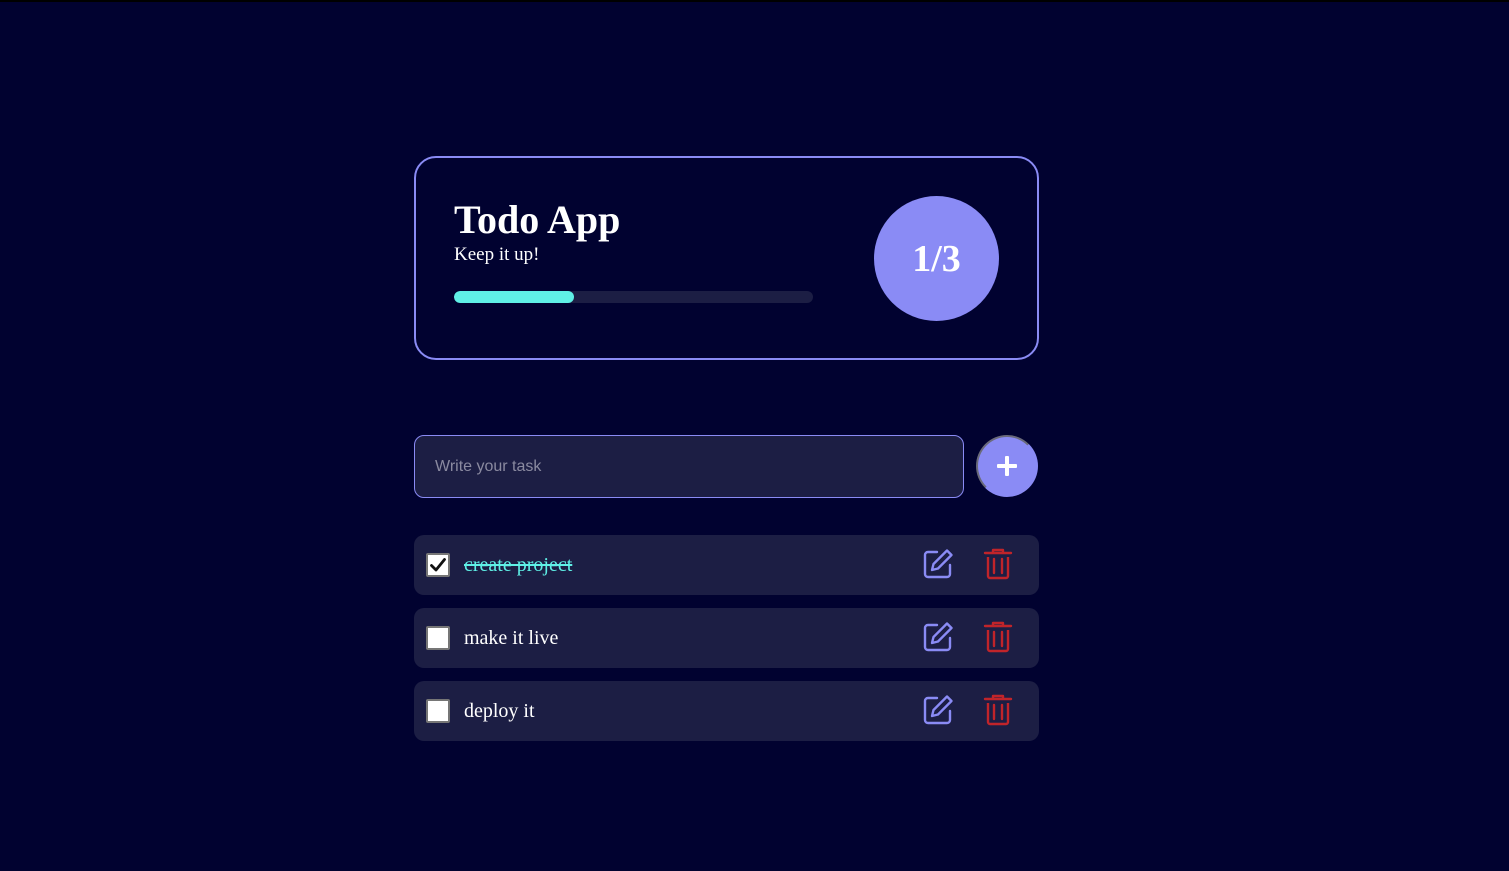 The height and width of the screenshot is (871, 1509). I want to click on add-task-form, so click(726, 466).